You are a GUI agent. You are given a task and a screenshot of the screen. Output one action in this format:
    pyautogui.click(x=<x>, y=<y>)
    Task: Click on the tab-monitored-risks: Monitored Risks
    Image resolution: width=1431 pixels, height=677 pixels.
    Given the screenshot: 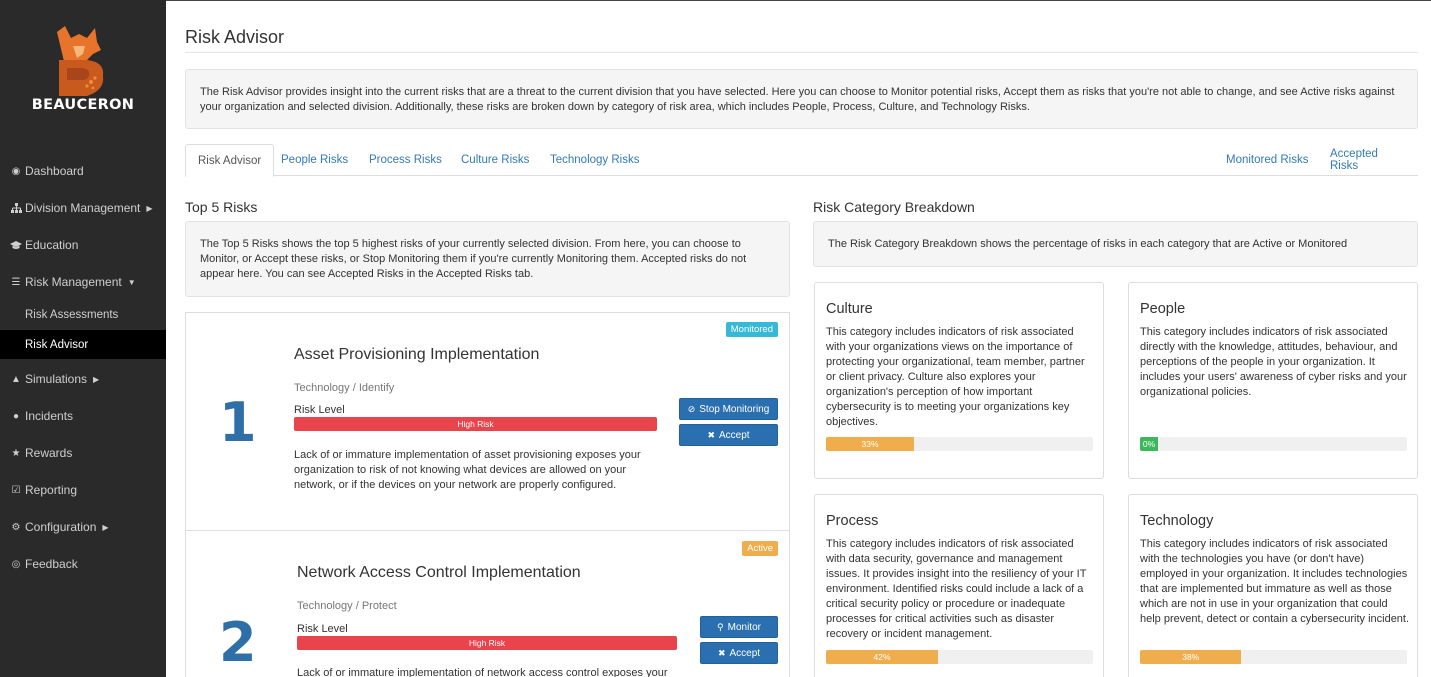 What is the action you would take?
    pyautogui.click(x=1267, y=160)
    